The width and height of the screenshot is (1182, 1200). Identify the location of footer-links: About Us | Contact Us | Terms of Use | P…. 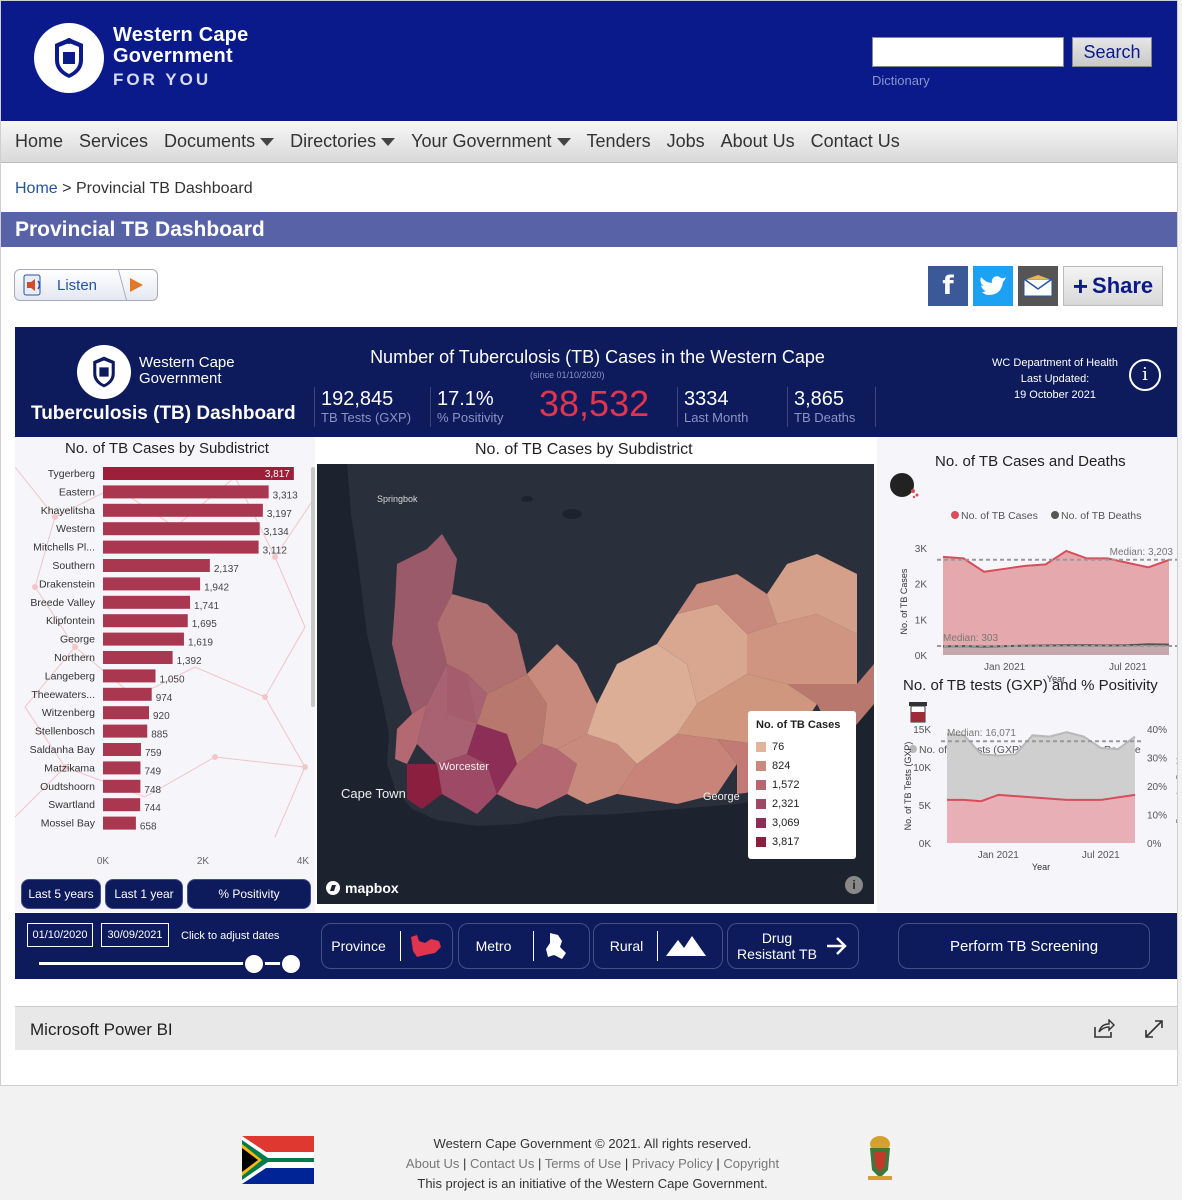
(592, 1164).